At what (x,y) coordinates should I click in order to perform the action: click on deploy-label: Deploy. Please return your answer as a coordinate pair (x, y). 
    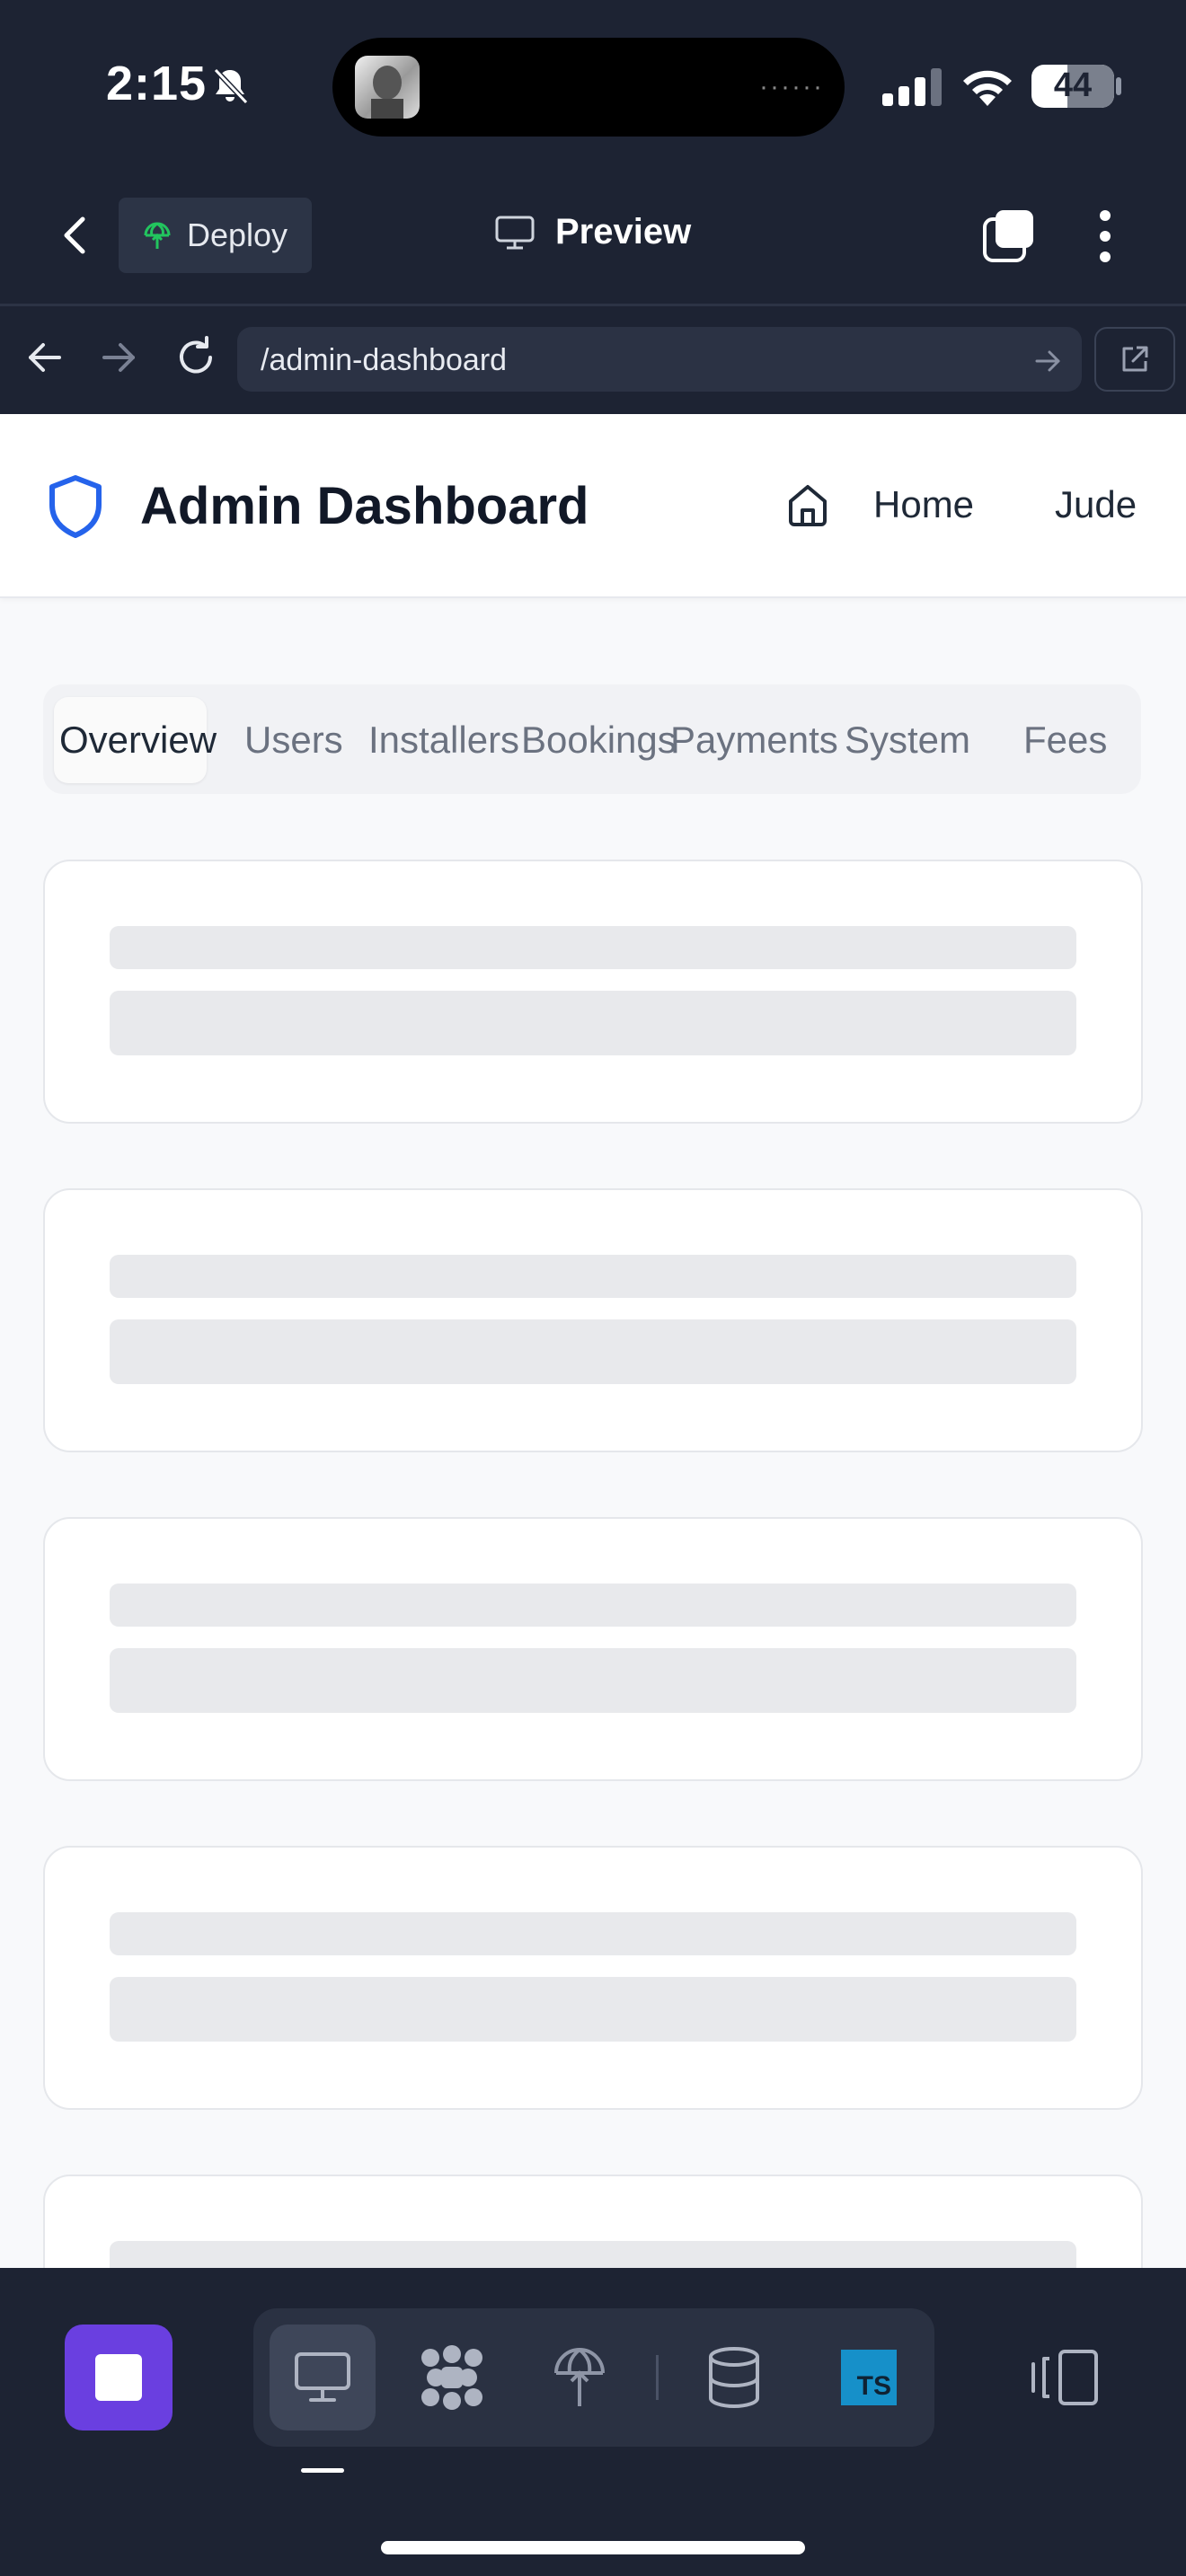
    Looking at the image, I should click on (237, 234).